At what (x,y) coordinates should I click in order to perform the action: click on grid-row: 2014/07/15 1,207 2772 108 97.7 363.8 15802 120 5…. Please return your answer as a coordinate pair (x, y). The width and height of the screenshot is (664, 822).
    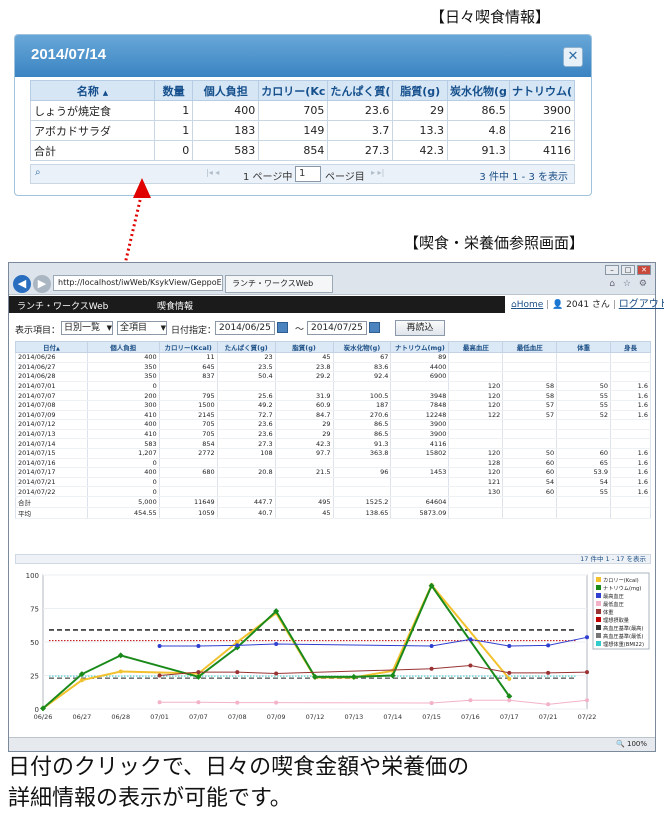
    Looking at the image, I should click on (333, 453).